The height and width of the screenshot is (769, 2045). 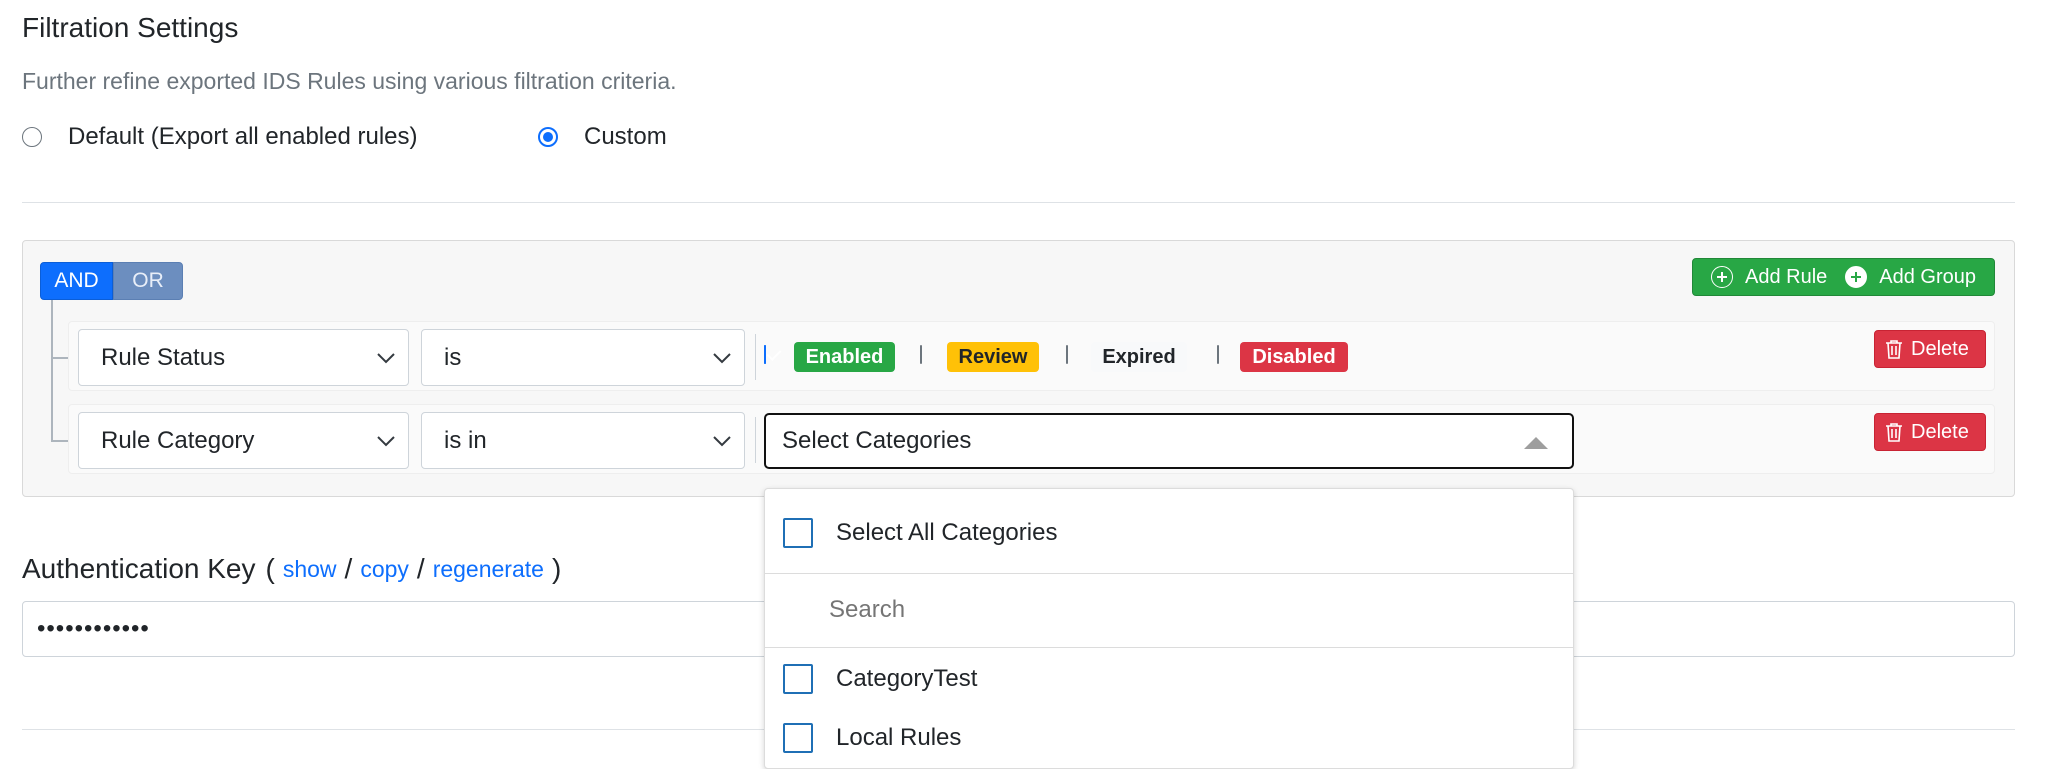 What do you see at coordinates (1843, 277) in the screenshot?
I see `add-buttons-group: Add Rule Add Group` at bounding box center [1843, 277].